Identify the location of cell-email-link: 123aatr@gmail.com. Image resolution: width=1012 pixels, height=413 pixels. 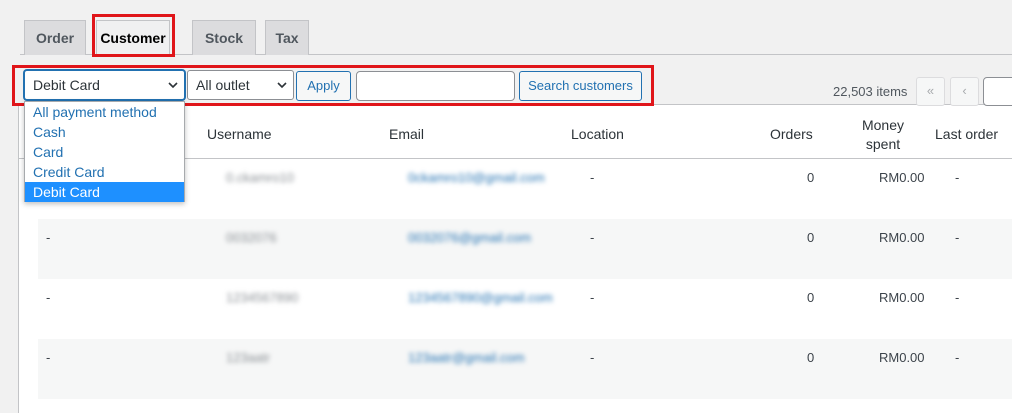
(466, 357).